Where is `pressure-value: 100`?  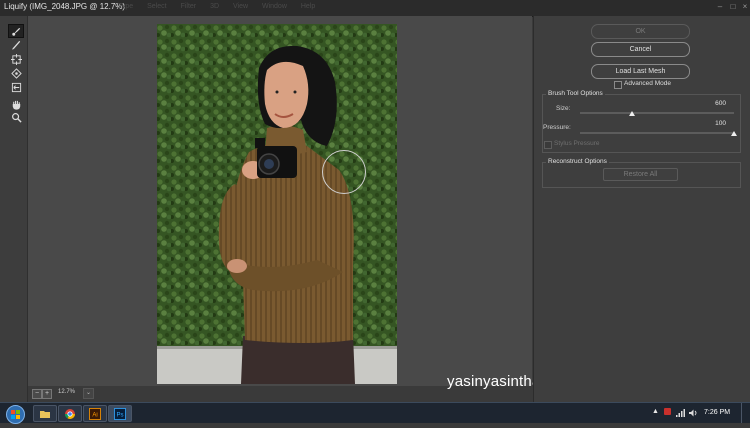 pressure-value: 100 is located at coordinates (711, 123).